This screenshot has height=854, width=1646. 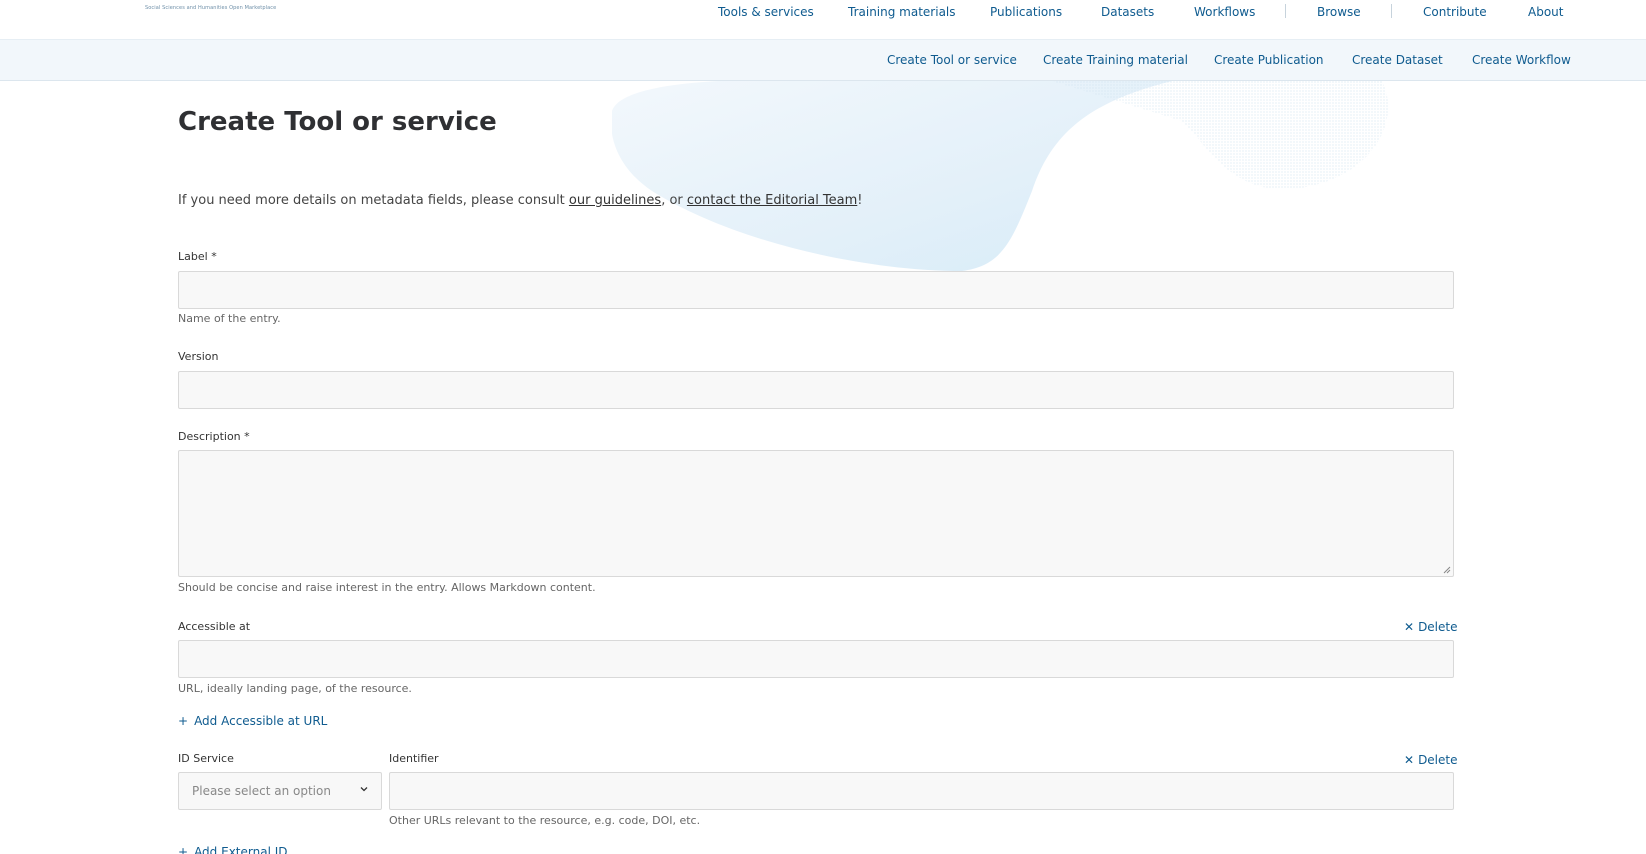 What do you see at coordinates (816, 290) in the screenshot?
I see `label-input` at bounding box center [816, 290].